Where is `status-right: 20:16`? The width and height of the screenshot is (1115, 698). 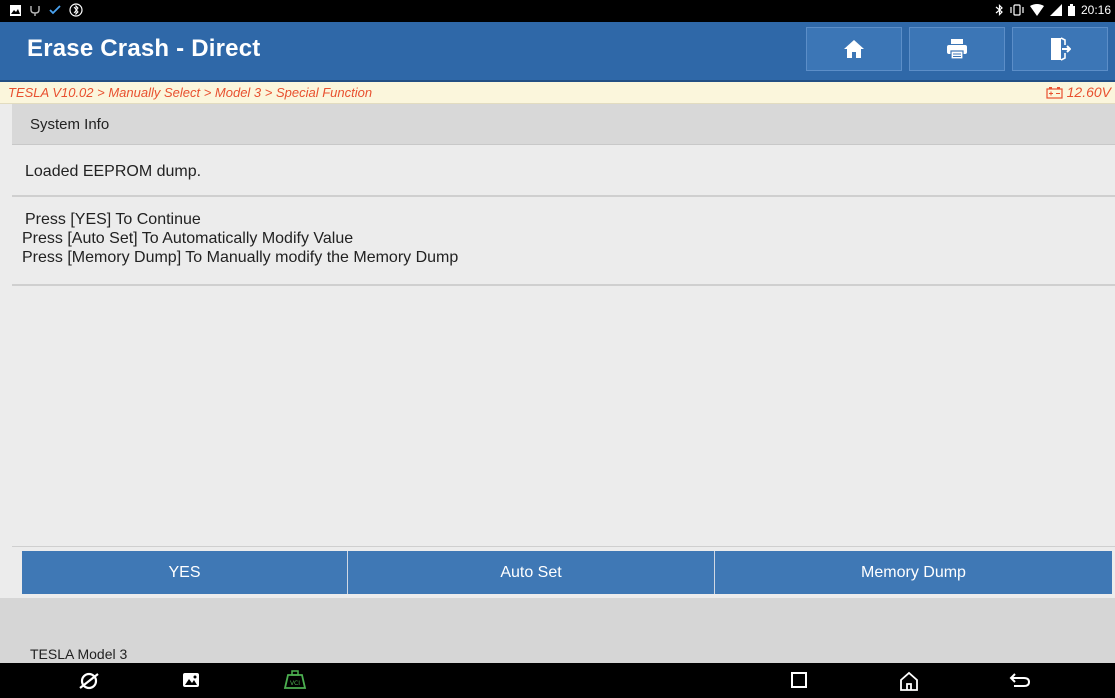 status-right: 20:16 is located at coordinates (1053, 10).